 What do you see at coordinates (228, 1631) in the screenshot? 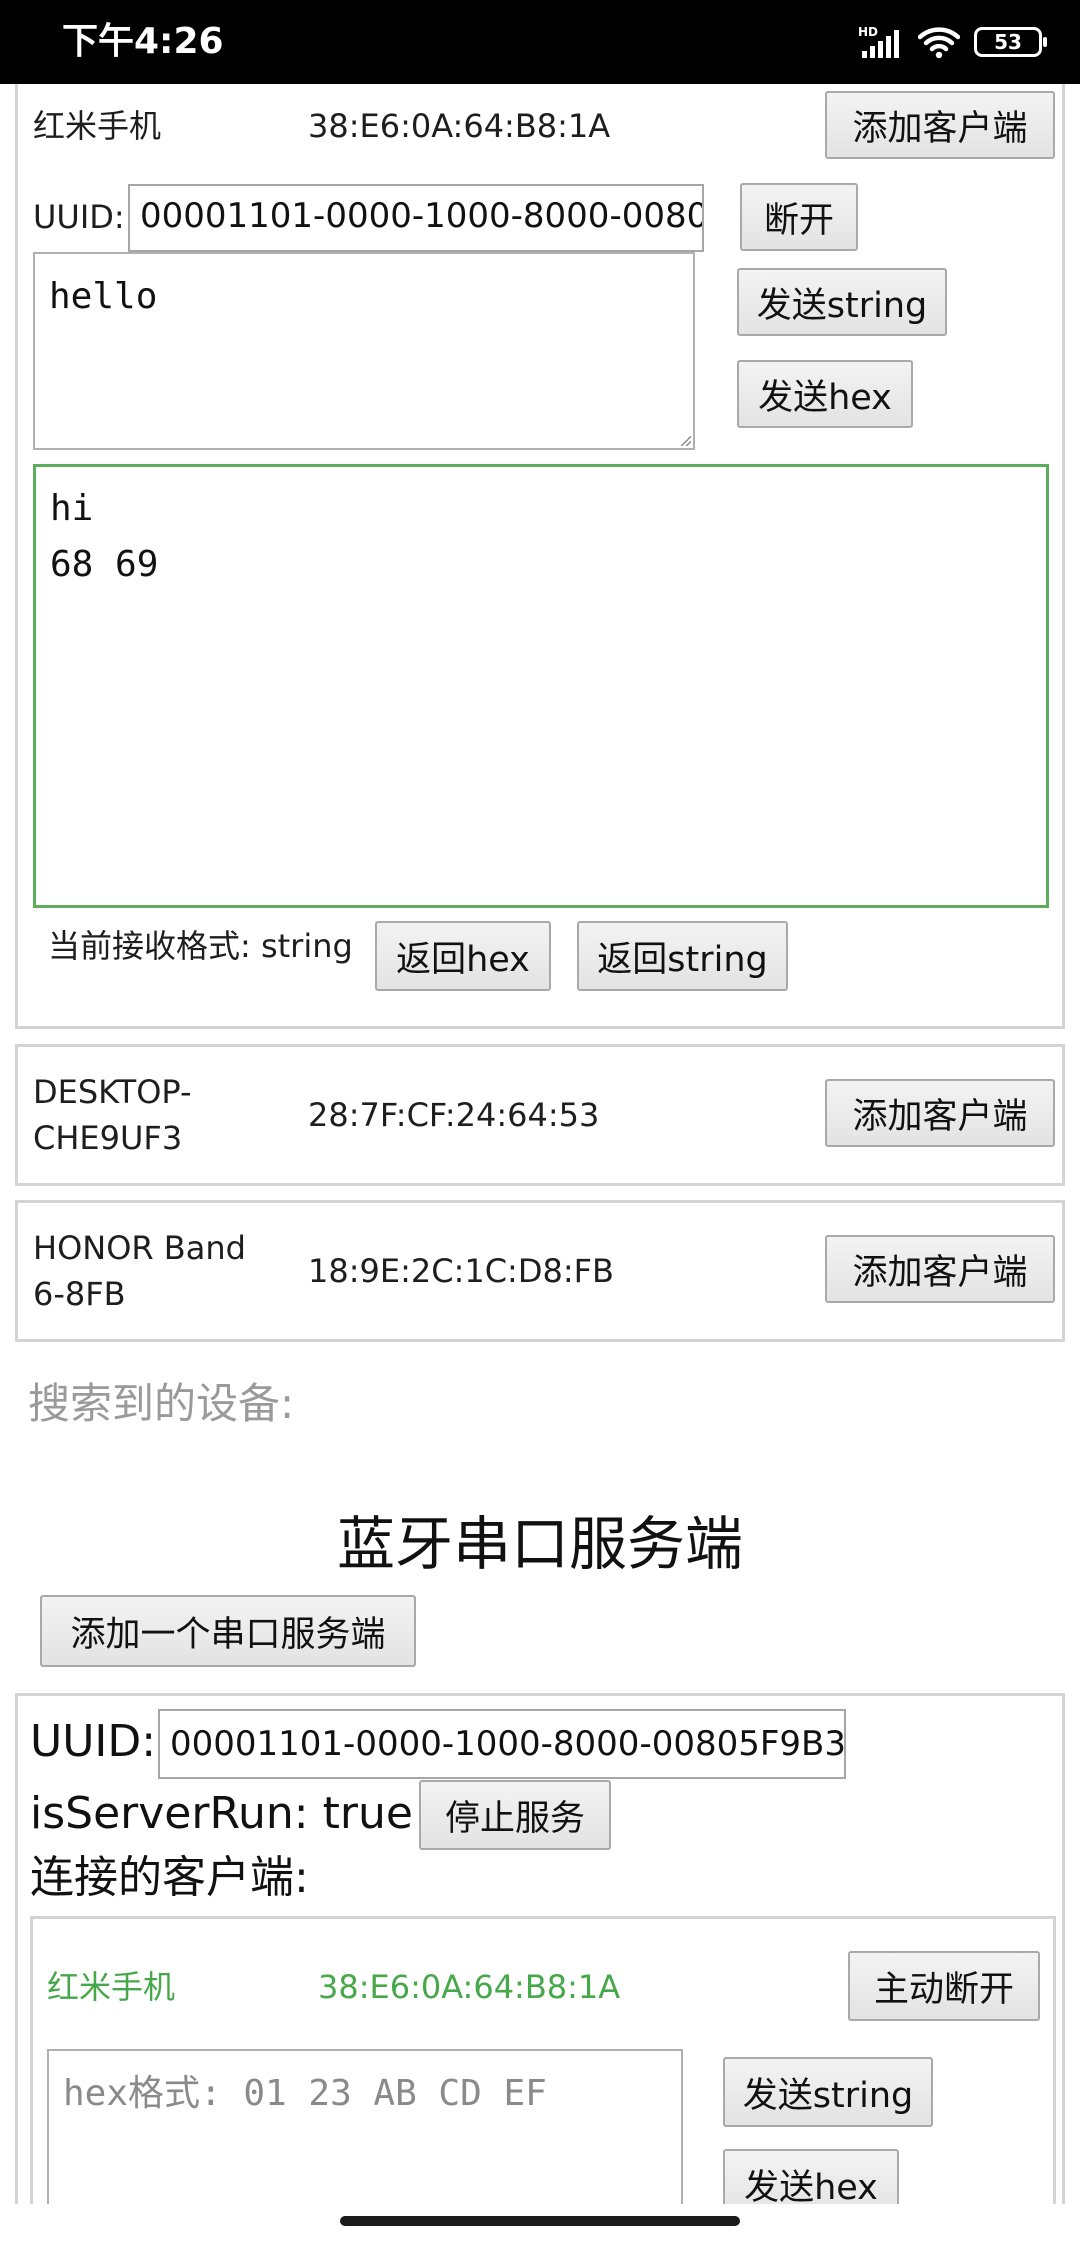
I see `add-server-button: 添加一个串口服务端` at bounding box center [228, 1631].